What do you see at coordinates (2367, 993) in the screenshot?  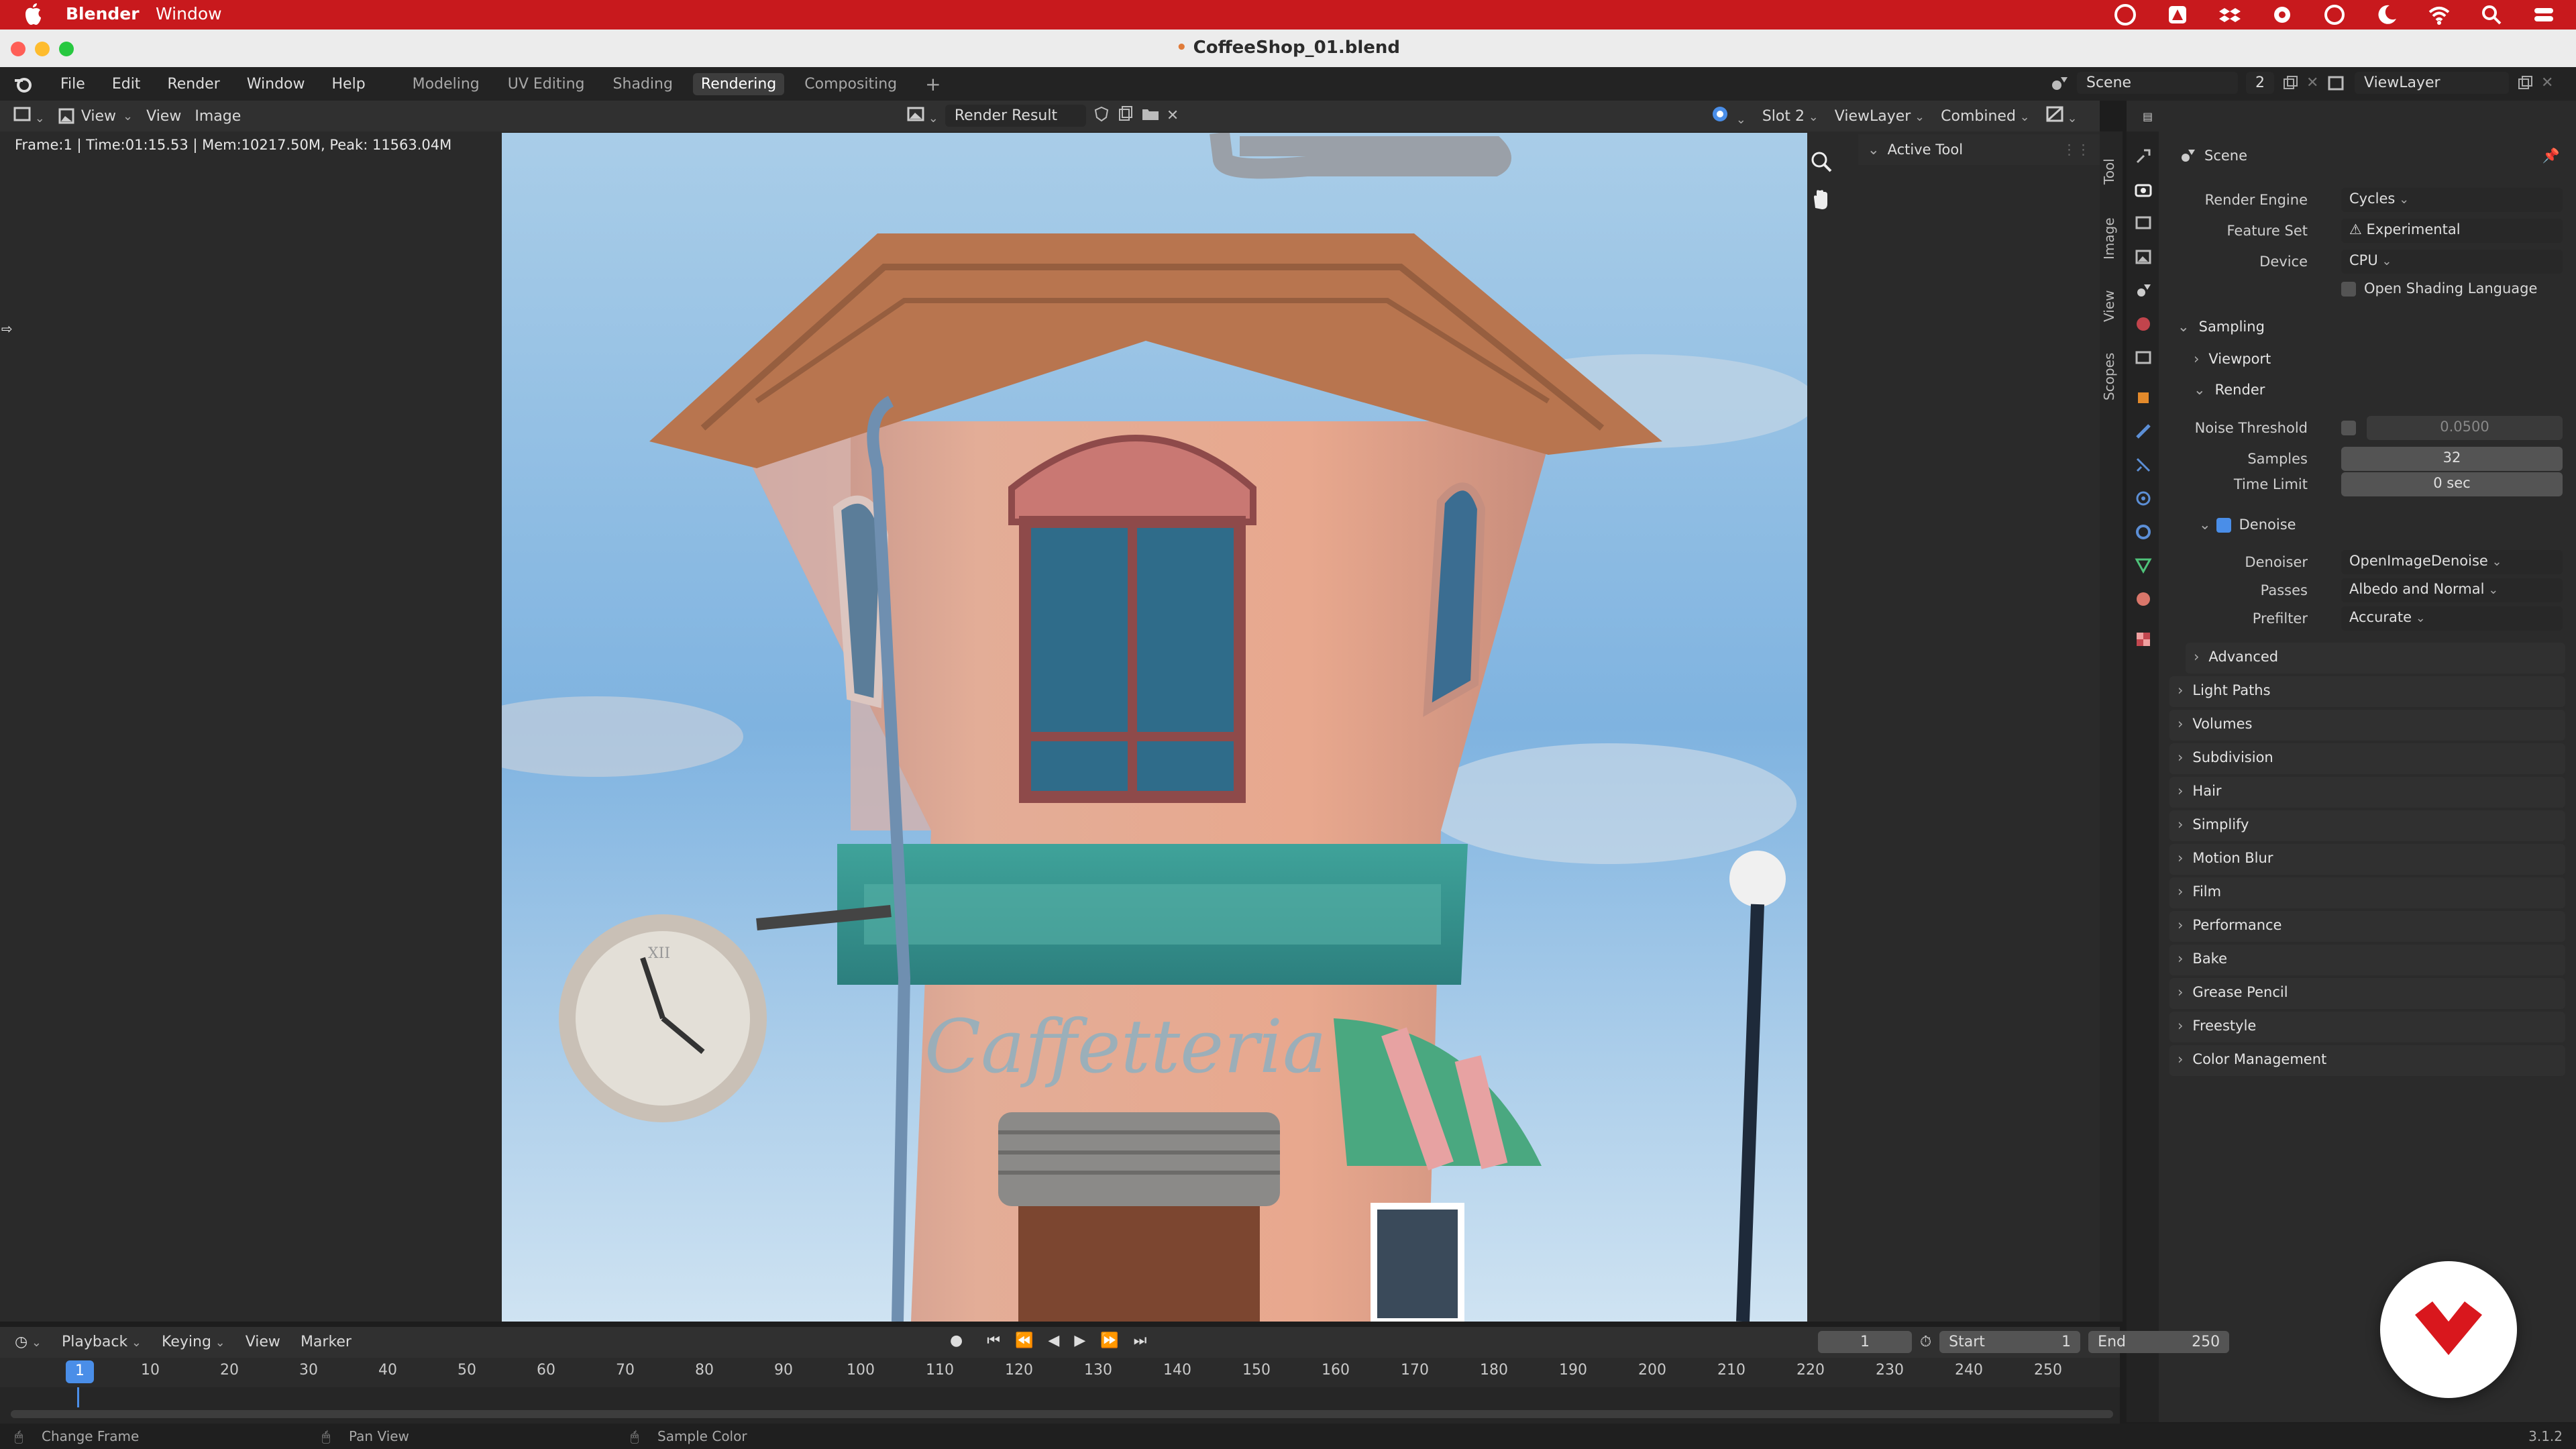 I see `panel-grease-pencil: Grease Pencil` at bounding box center [2367, 993].